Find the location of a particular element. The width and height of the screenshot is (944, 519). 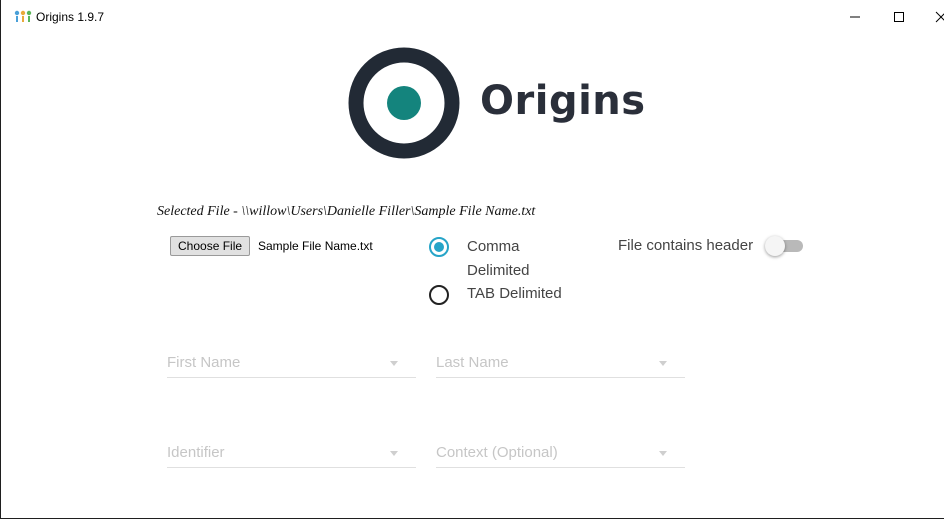

chosen-file-name: Sample File Name.txt is located at coordinates (315, 246).